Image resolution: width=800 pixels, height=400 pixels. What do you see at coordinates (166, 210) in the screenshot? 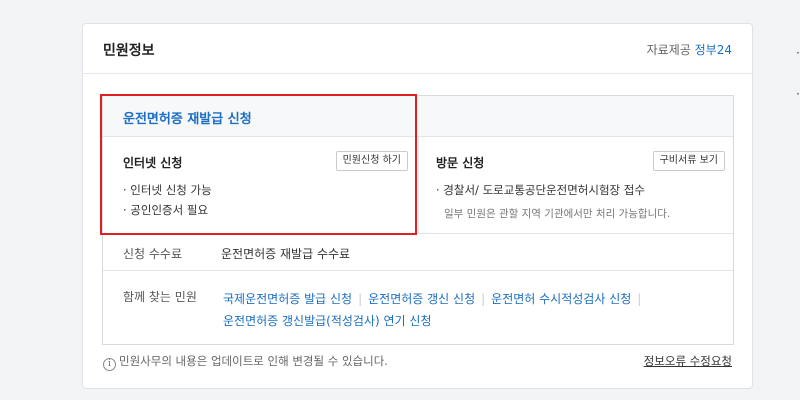
I see `internet-bullet: · 공인인증서 필요` at bounding box center [166, 210].